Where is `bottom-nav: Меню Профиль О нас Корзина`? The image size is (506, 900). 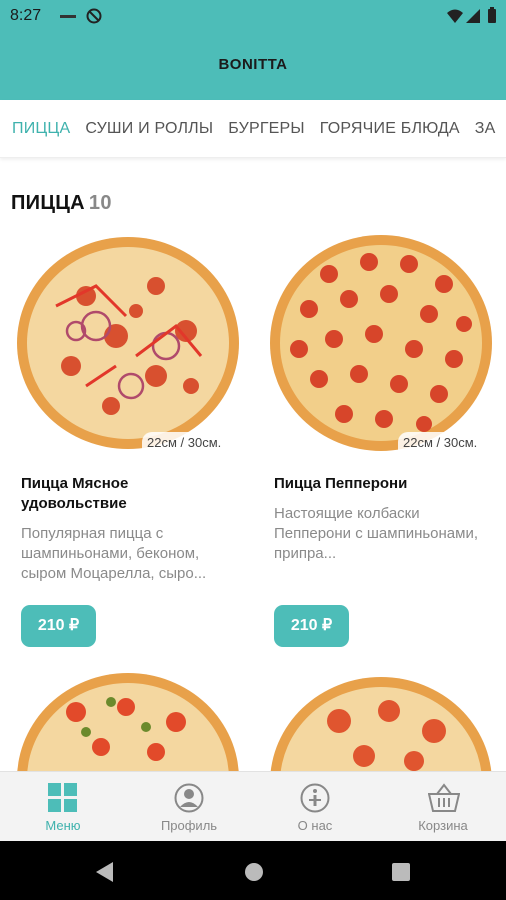
bottom-nav: Меню Профиль О нас Корзина is located at coordinates (253, 806).